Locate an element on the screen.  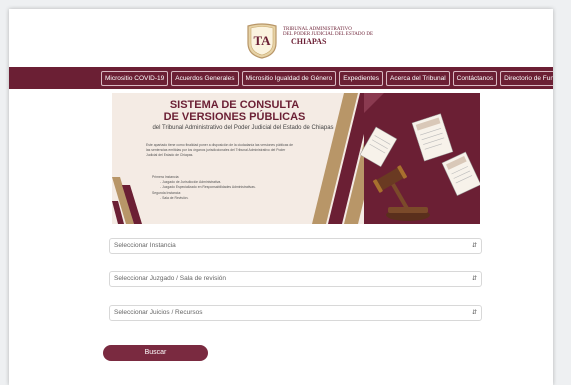
nav-directorio: Directorio de Funcionarios is located at coordinates (526, 78).